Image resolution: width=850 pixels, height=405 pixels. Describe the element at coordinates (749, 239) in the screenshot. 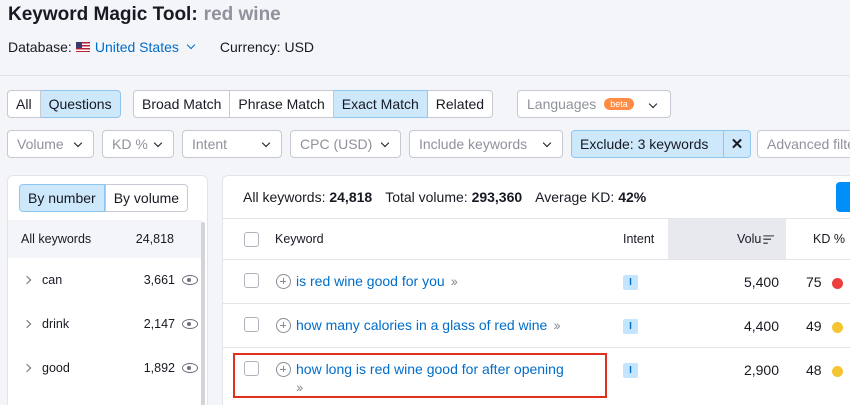

I see `volume-column-label: Volu` at that location.